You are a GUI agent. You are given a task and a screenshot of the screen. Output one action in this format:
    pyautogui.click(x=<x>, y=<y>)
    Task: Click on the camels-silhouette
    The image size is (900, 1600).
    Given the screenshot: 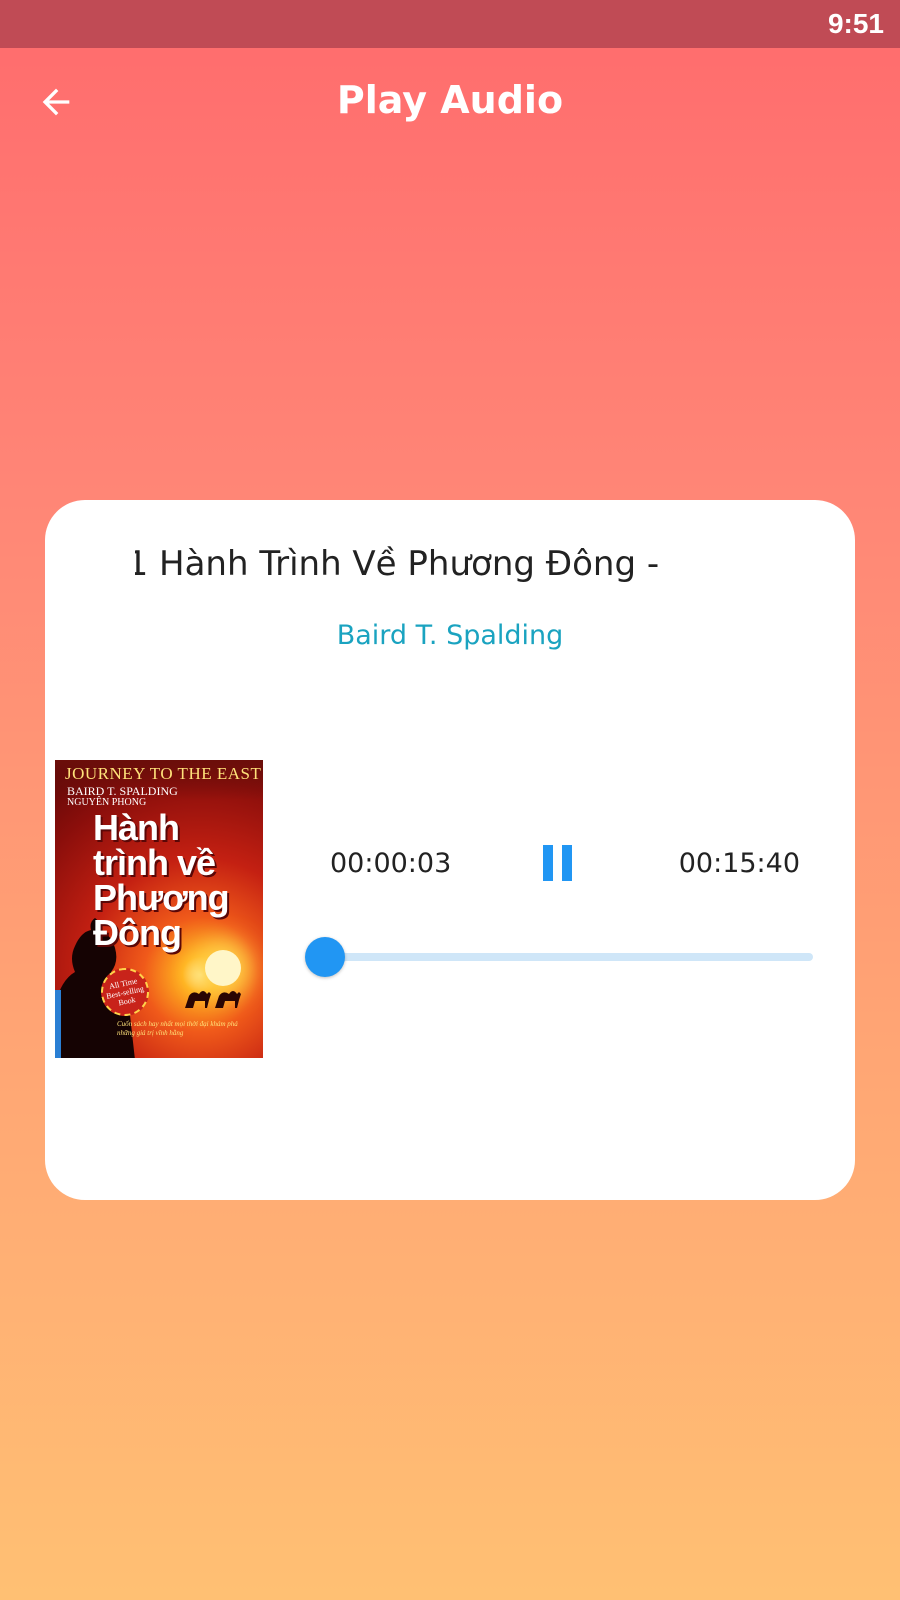 What is the action you would take?
    pyautogui.click(x=213, y=999)
    